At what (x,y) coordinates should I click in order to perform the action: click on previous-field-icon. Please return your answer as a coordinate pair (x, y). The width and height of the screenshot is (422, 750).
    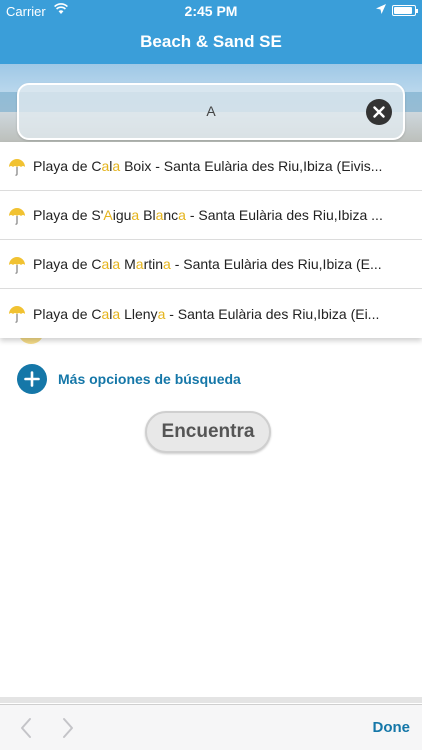
    Looking at the image, I should click on (26, 728).